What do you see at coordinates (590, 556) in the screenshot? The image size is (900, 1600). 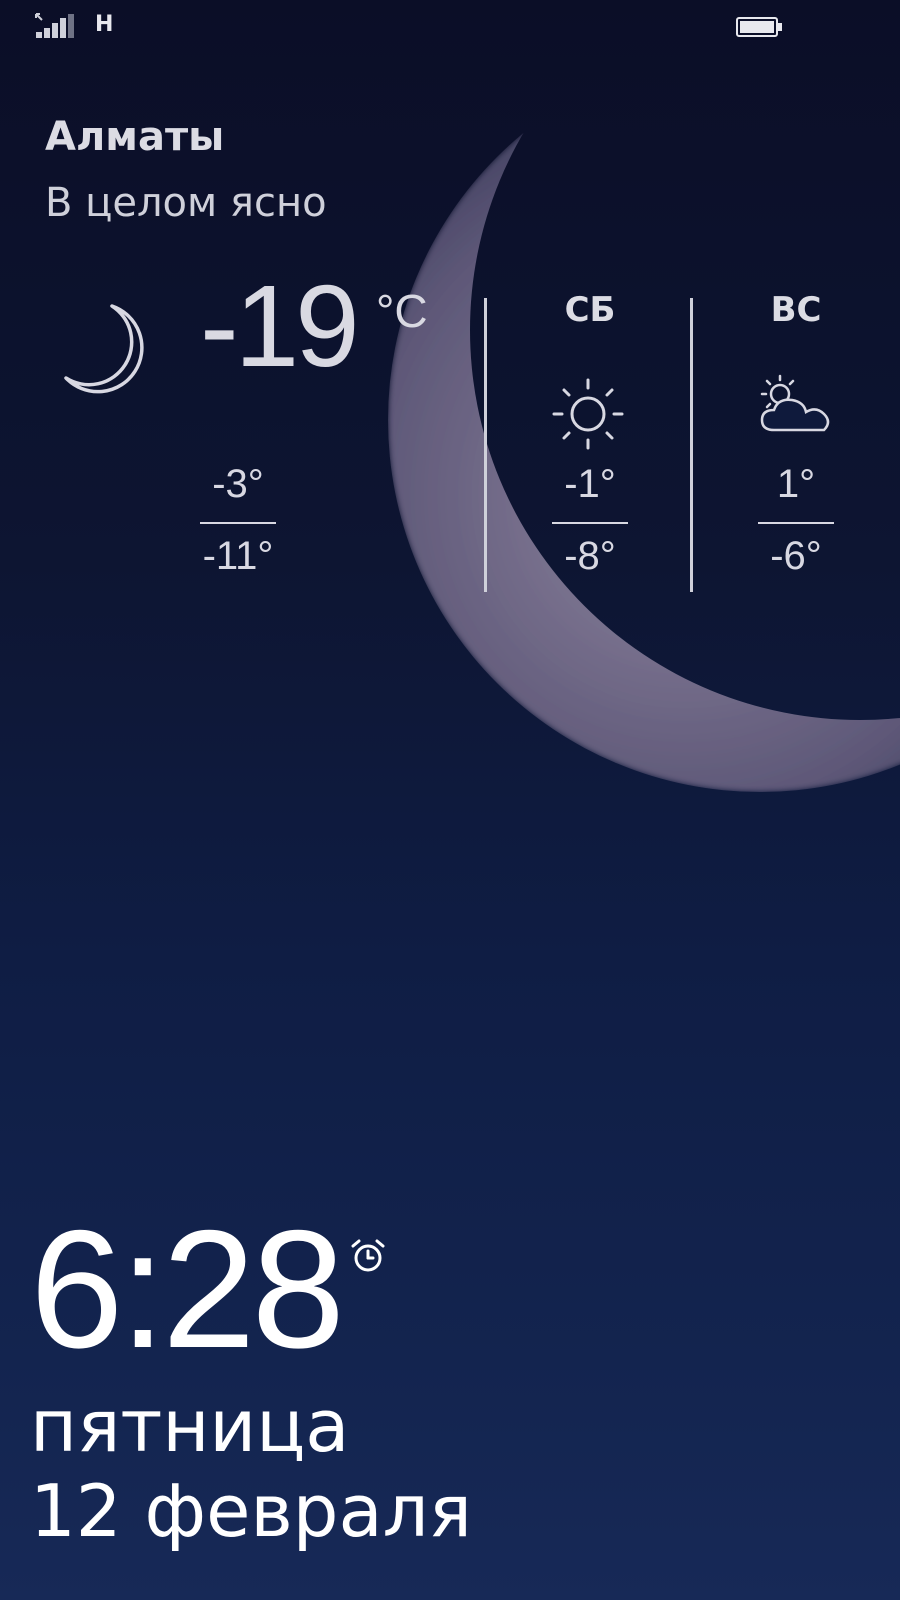 I see `forecast-low: -8°` at bounding box center [590, 556].